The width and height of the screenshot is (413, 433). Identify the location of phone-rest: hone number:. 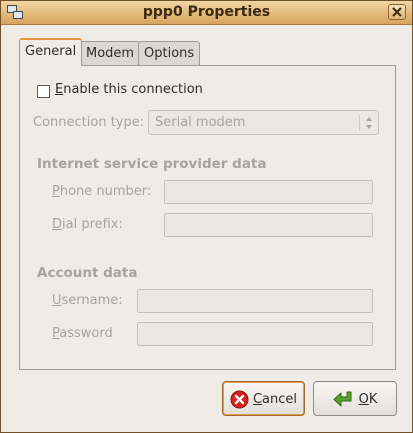
(105, 191).